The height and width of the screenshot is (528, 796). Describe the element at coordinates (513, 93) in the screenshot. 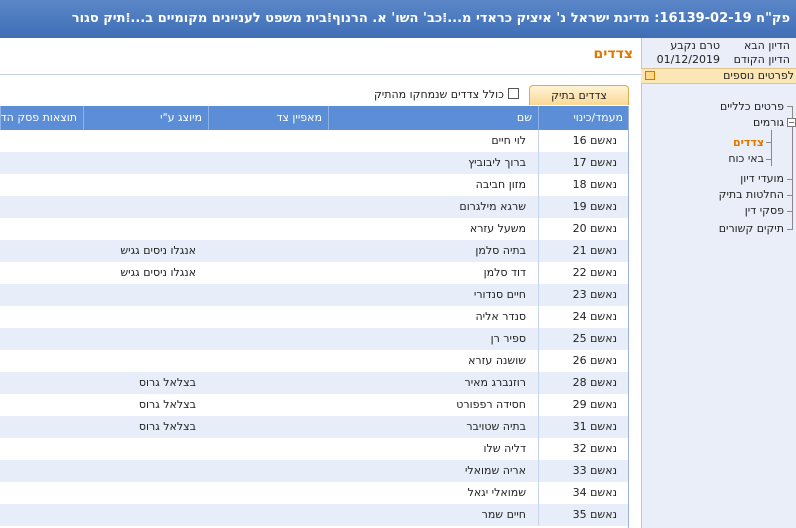

I see `include-closed-checkbox` at that location.